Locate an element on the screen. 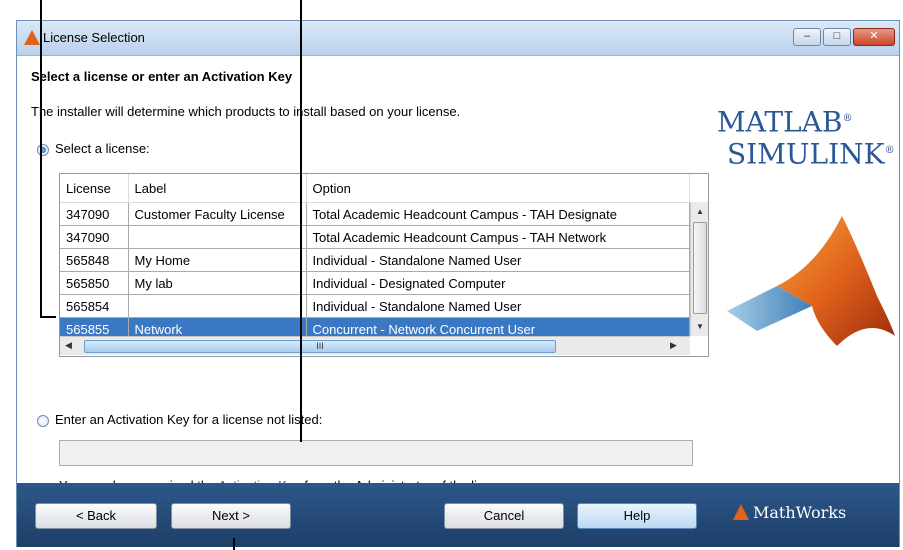  activation-key-radio is located at coordinates (43, 421).